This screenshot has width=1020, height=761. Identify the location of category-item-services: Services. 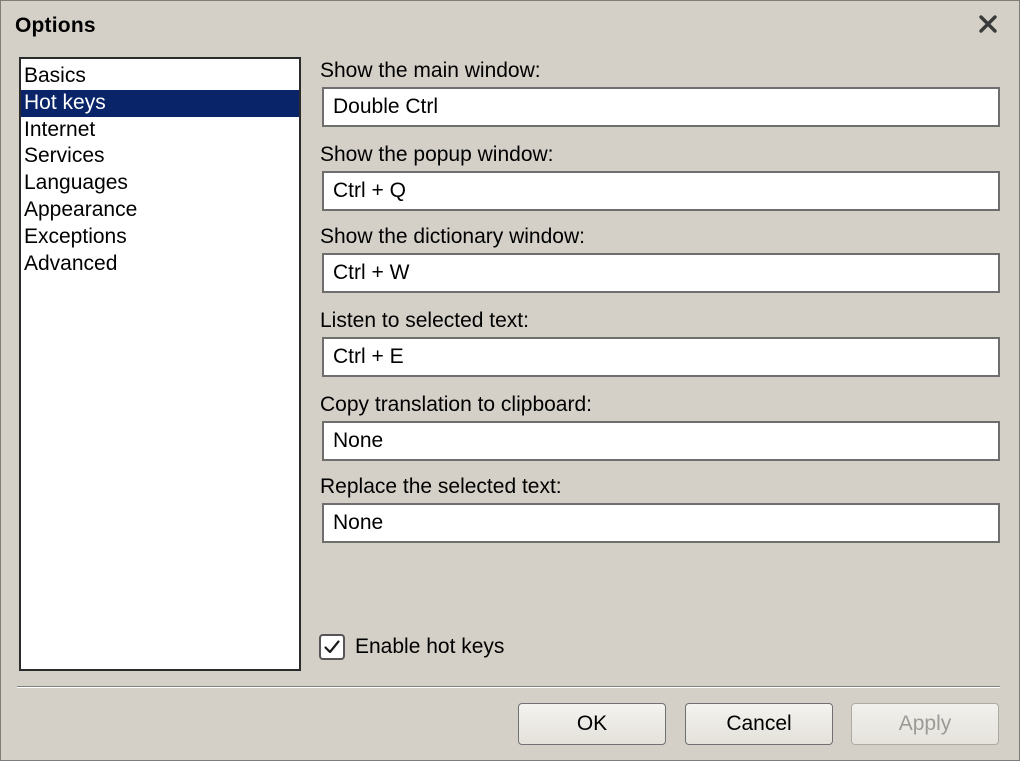
(160, 156).